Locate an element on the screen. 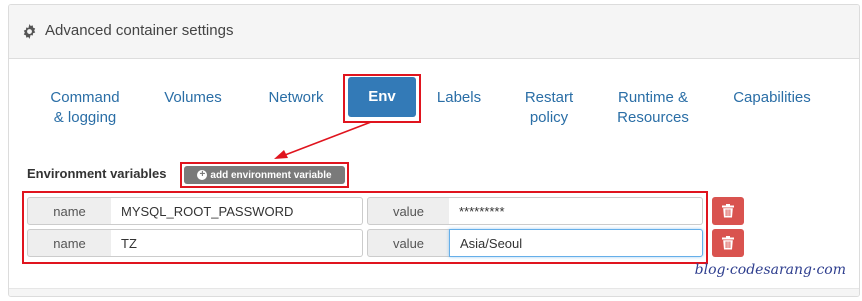 This screenshot has width=862, height=301. add-button-label: add environment variable is located at coordinates (271, 175).